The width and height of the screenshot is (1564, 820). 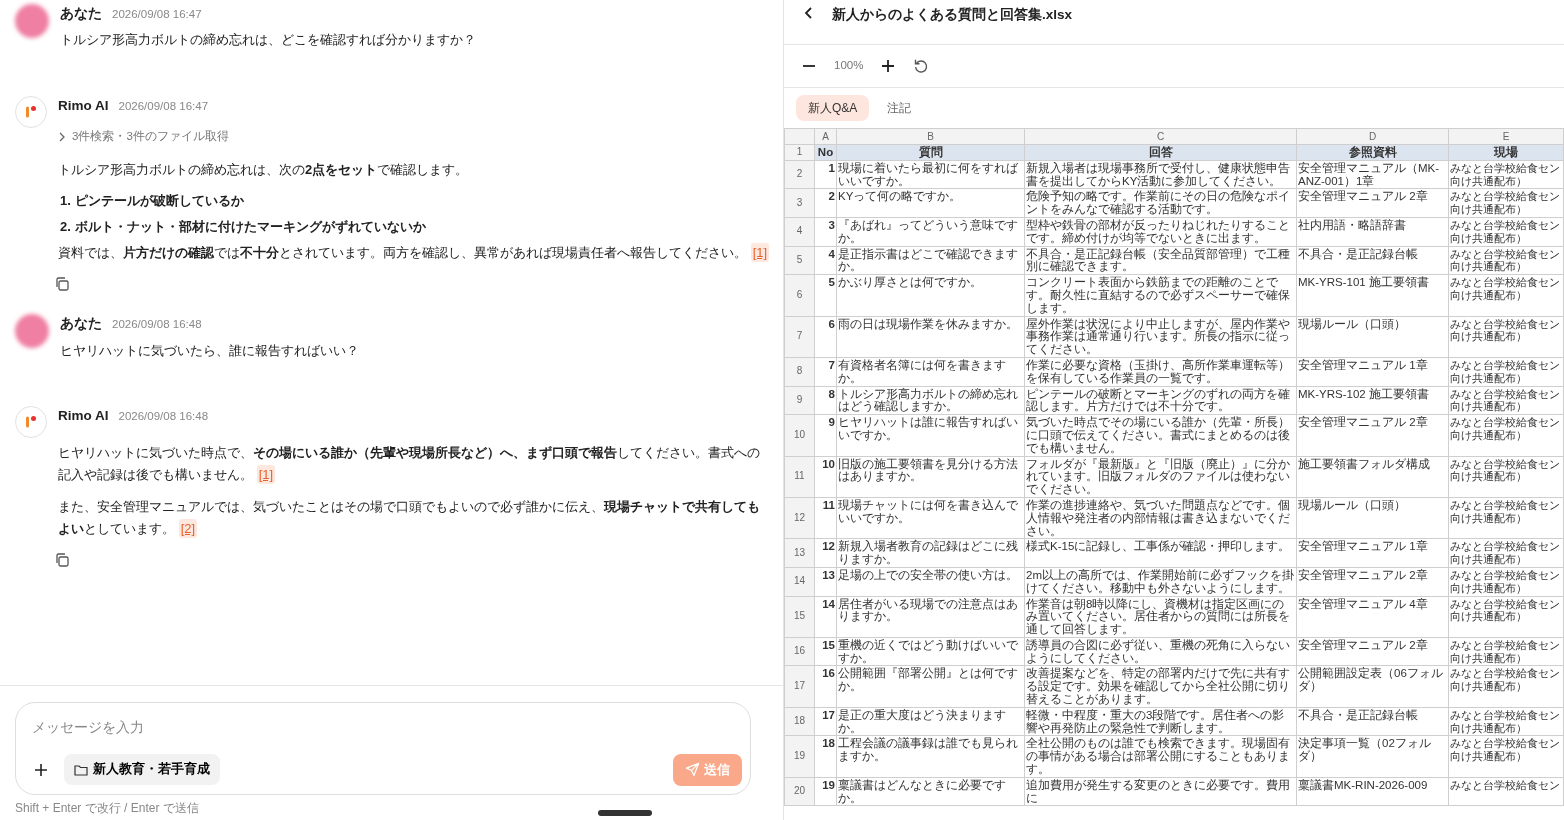 What do you see at coordinates (799, 617) in the screenshot?
I see `row-header: 15` at bounding box center [799, 617].